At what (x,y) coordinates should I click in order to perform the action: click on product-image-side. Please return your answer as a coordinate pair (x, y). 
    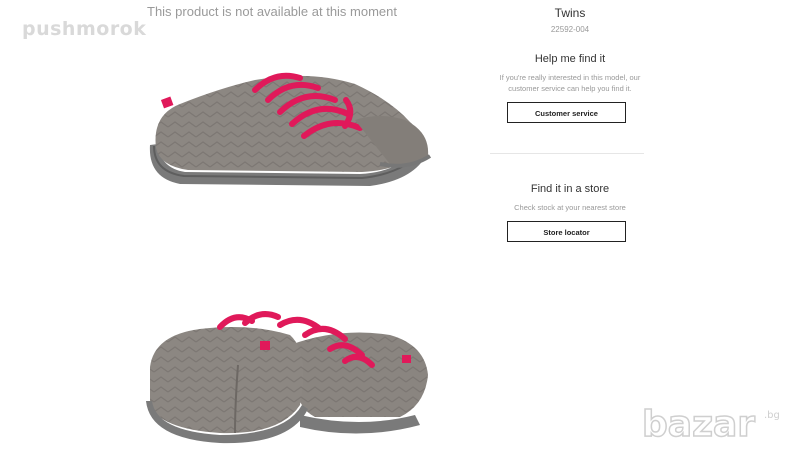
    Looking at the image, I should click on (290, 130).